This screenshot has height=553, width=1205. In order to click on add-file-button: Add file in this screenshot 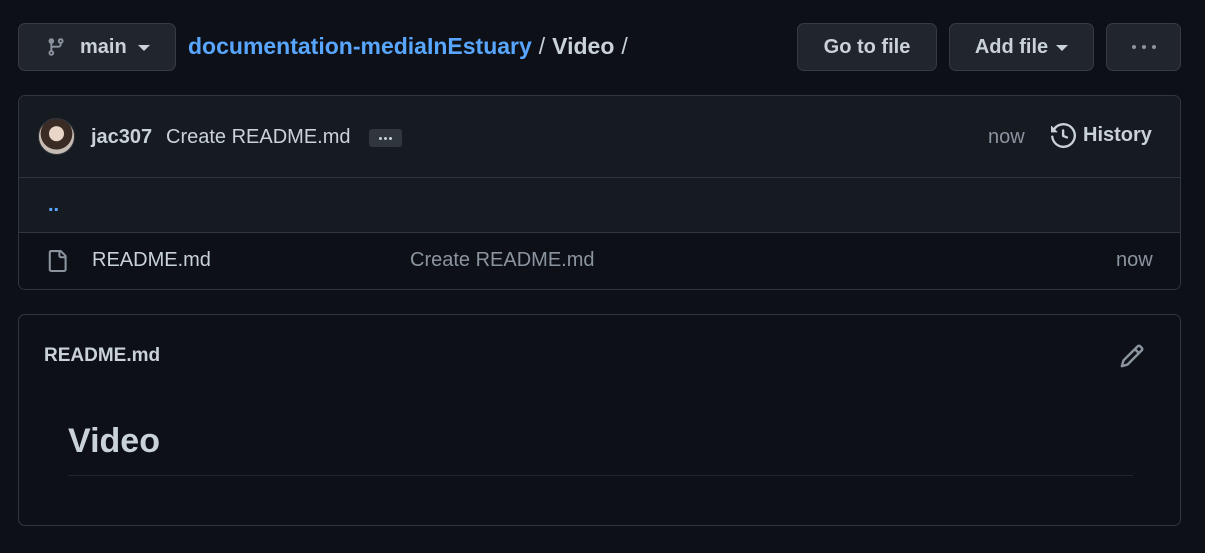, I will do `click(1021, 47)`.